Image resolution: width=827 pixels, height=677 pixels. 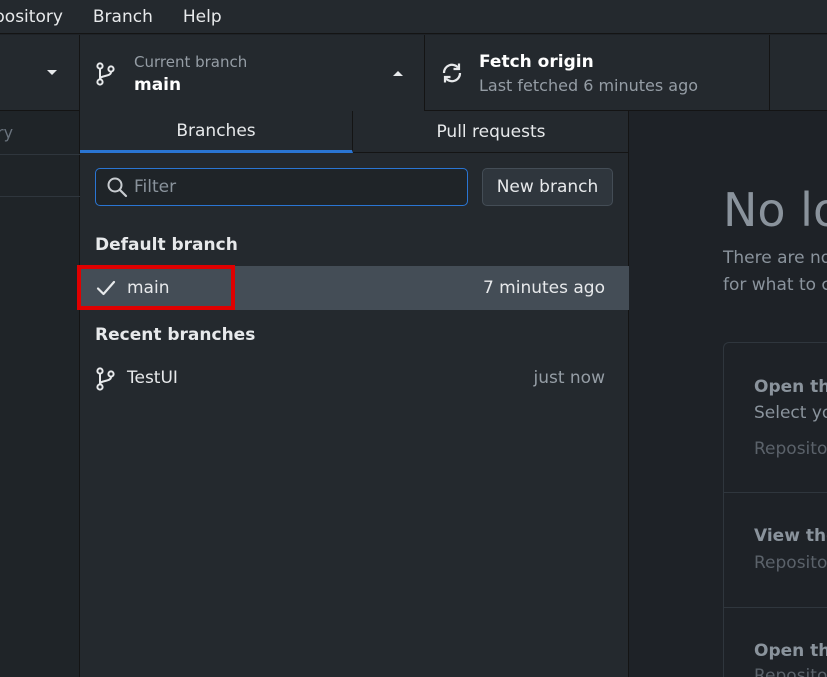 What do you see at coordinates (31, 17) in the screenshot?
I see `menu-repository: pository` at bounding box center [31, 17].